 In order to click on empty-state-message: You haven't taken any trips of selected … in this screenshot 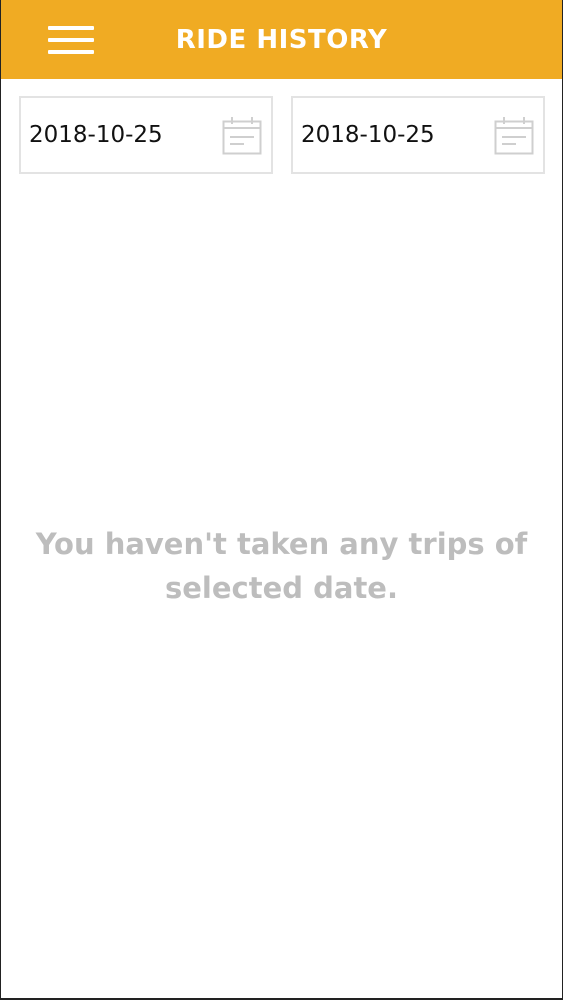, I will do `click(281, 566)`.